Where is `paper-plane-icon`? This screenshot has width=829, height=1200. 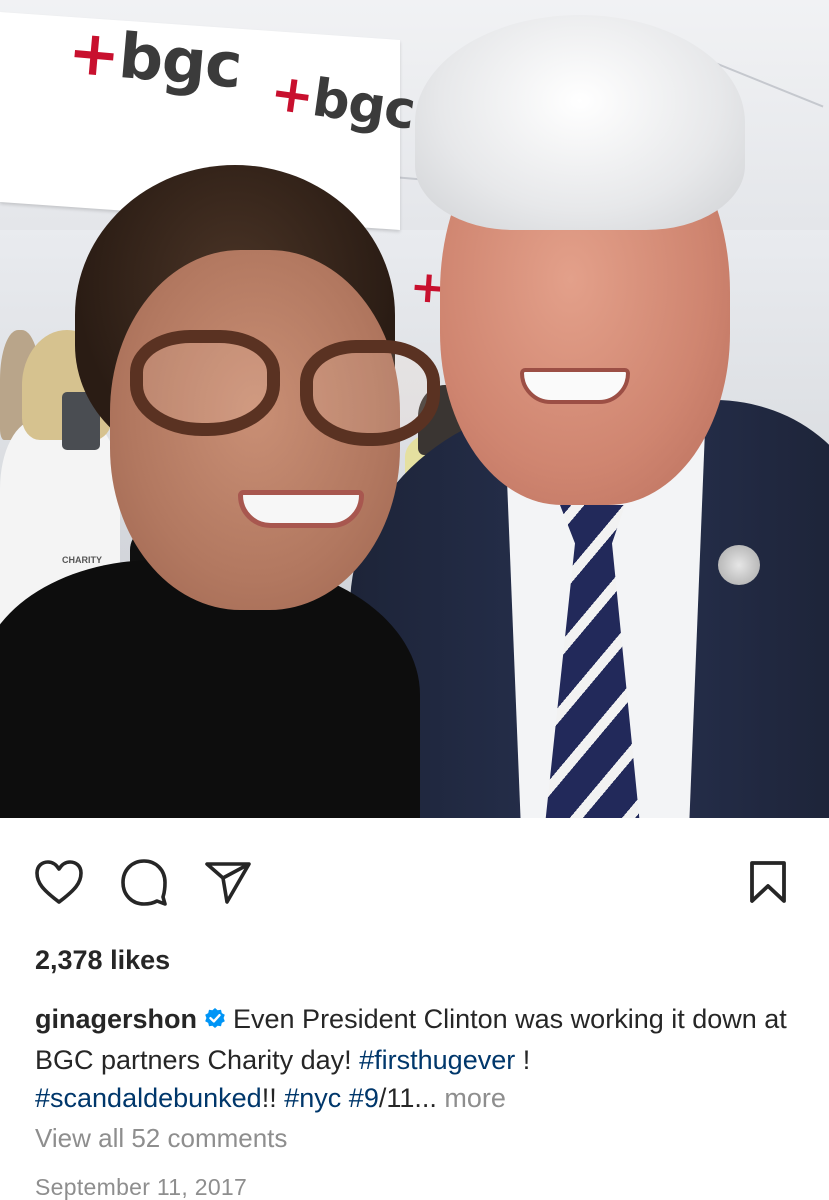 paper-plane-icon is located at coordinates (228, 883).